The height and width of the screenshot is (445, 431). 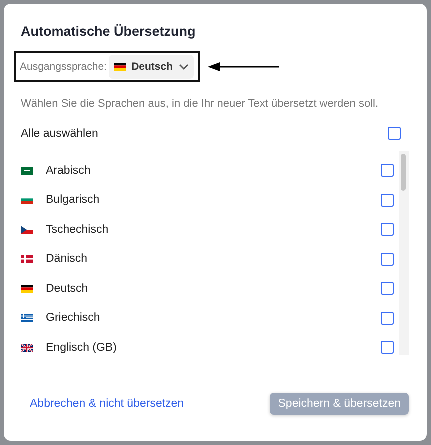 I want to click on language-name: Deutsch, so click(x=68, y=288).